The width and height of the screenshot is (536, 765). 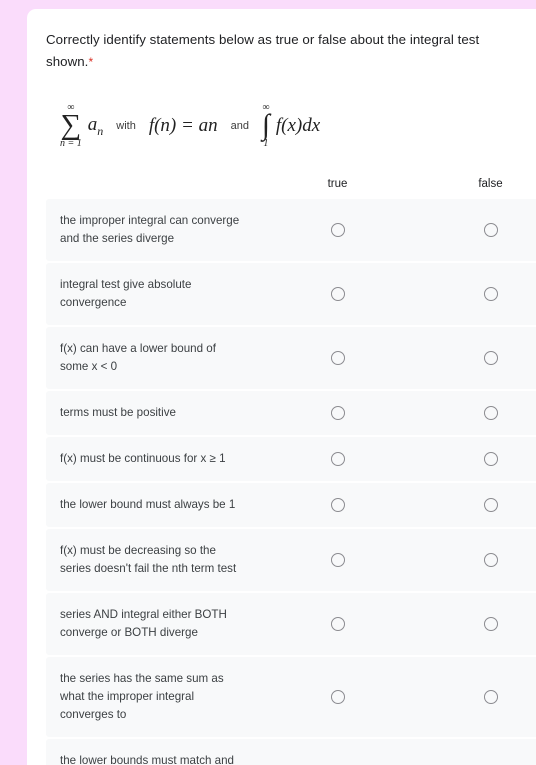 What do you see at coordinates (118, 412) in the screenshot?
I see `grid-row-label: terms must be positive` at bounding box center [118, 412].